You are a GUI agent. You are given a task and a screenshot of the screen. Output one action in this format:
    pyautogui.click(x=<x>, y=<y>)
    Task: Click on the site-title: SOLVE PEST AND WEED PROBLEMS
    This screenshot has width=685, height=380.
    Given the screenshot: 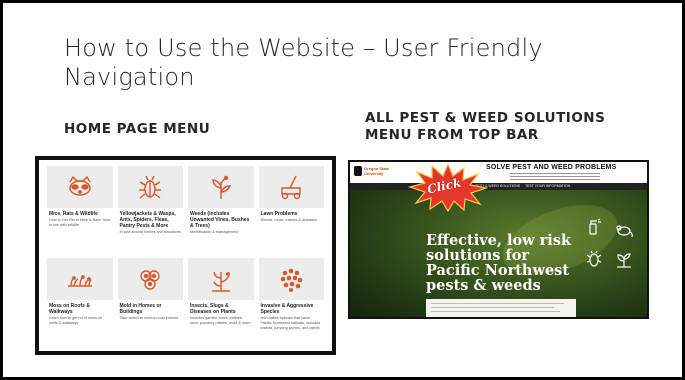 What is the action you would take?
    pyautogui.click(x=551, y=167)
    